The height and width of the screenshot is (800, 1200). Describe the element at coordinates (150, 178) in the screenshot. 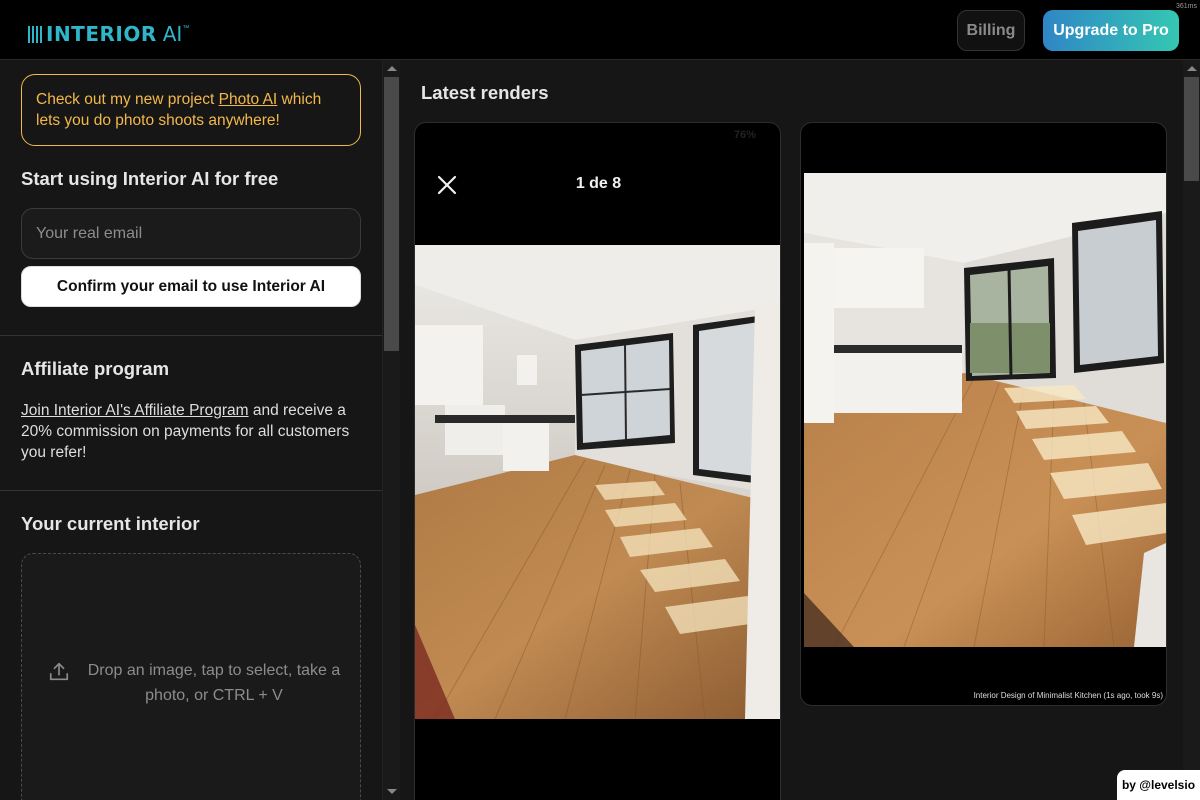

I see `signup-title: Start using Interior AI for free` at that location.